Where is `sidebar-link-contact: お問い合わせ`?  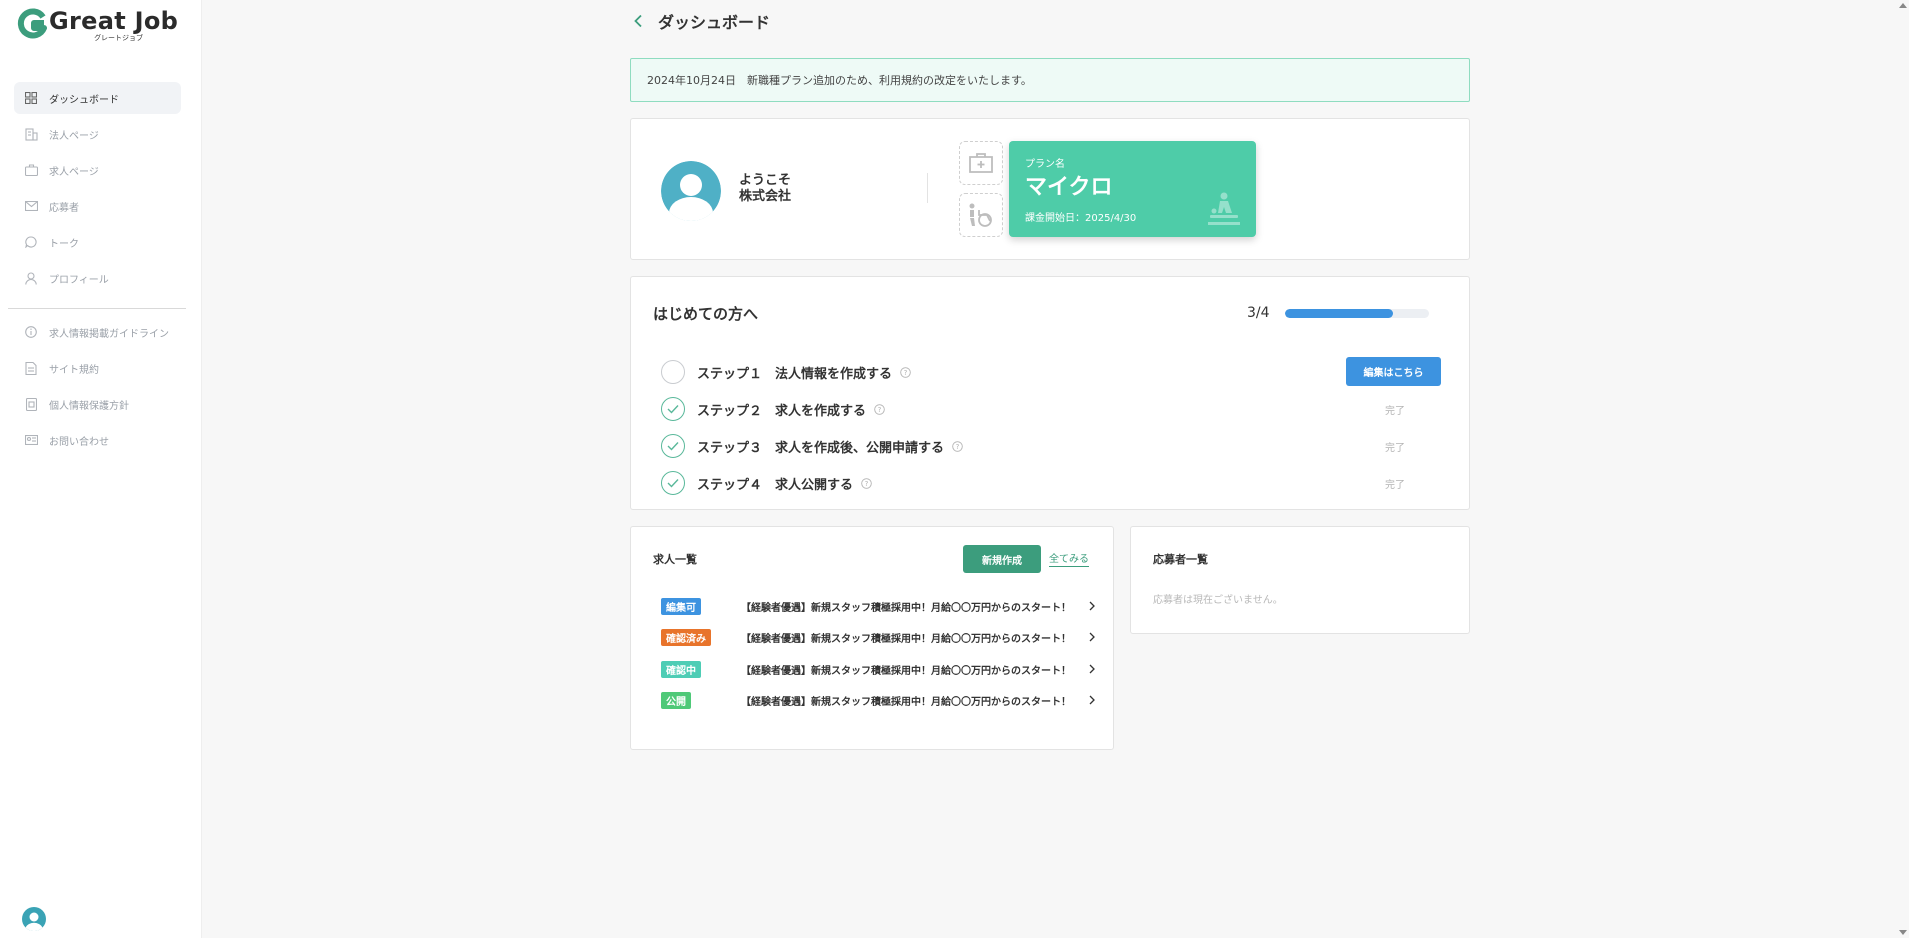 sidebar-link-contact: お問い合わせ is located at coordinates (104, 440).